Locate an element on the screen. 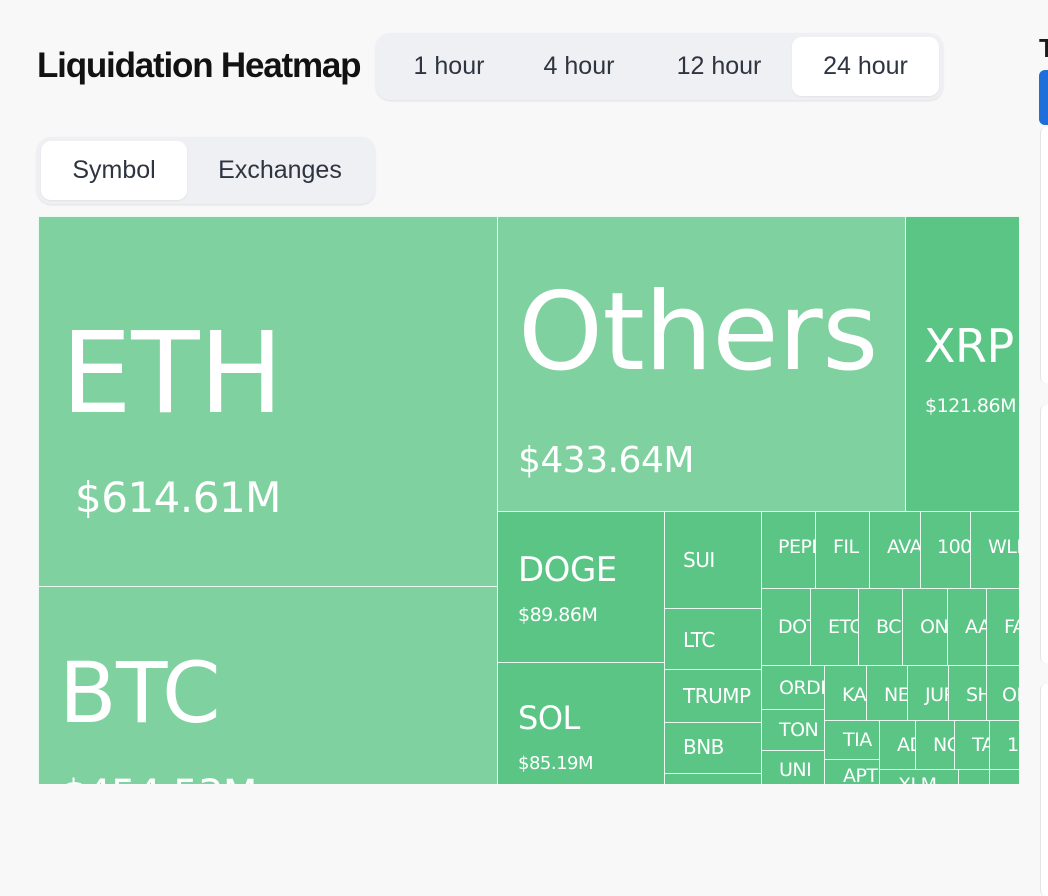 The image size is (1048, 896). cell-symbol: XLM is located at coordinates (917, 780).